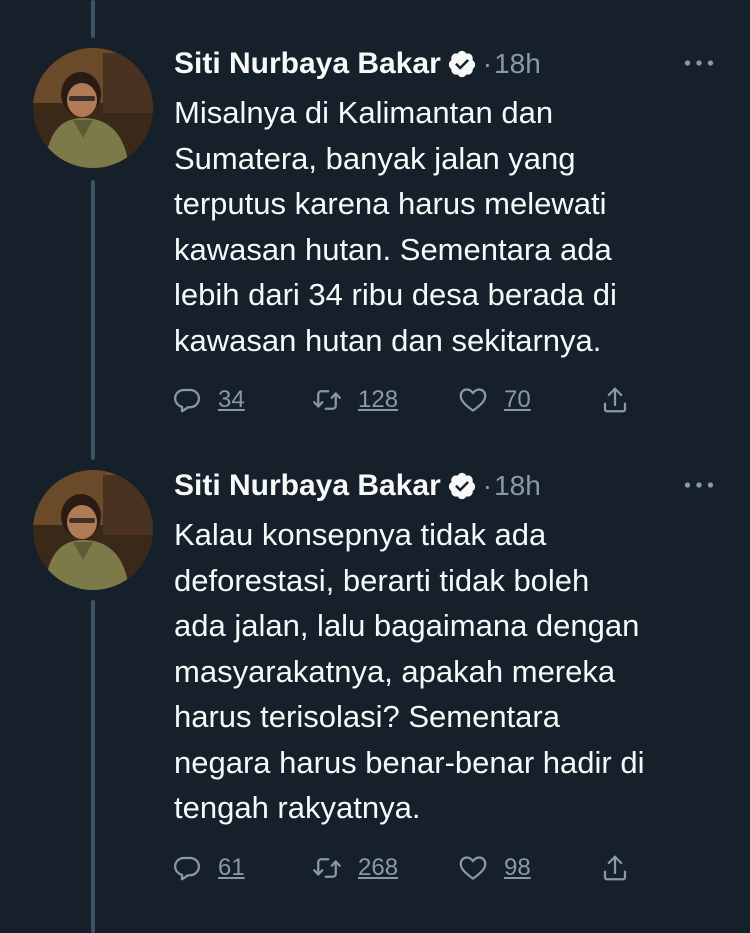  Describe the element at coordinates (407, 625) in the screenshot. I see `tweet-text-line: ada jalan, lalu bagaimana dengan` at that location.